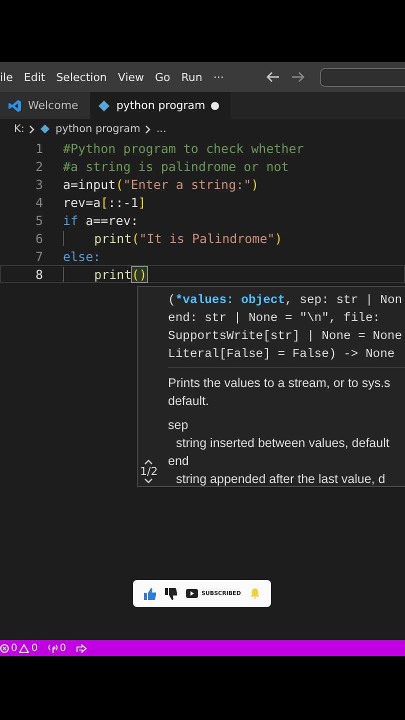  I want to click on chevron-up-icon, so click(149, 462).